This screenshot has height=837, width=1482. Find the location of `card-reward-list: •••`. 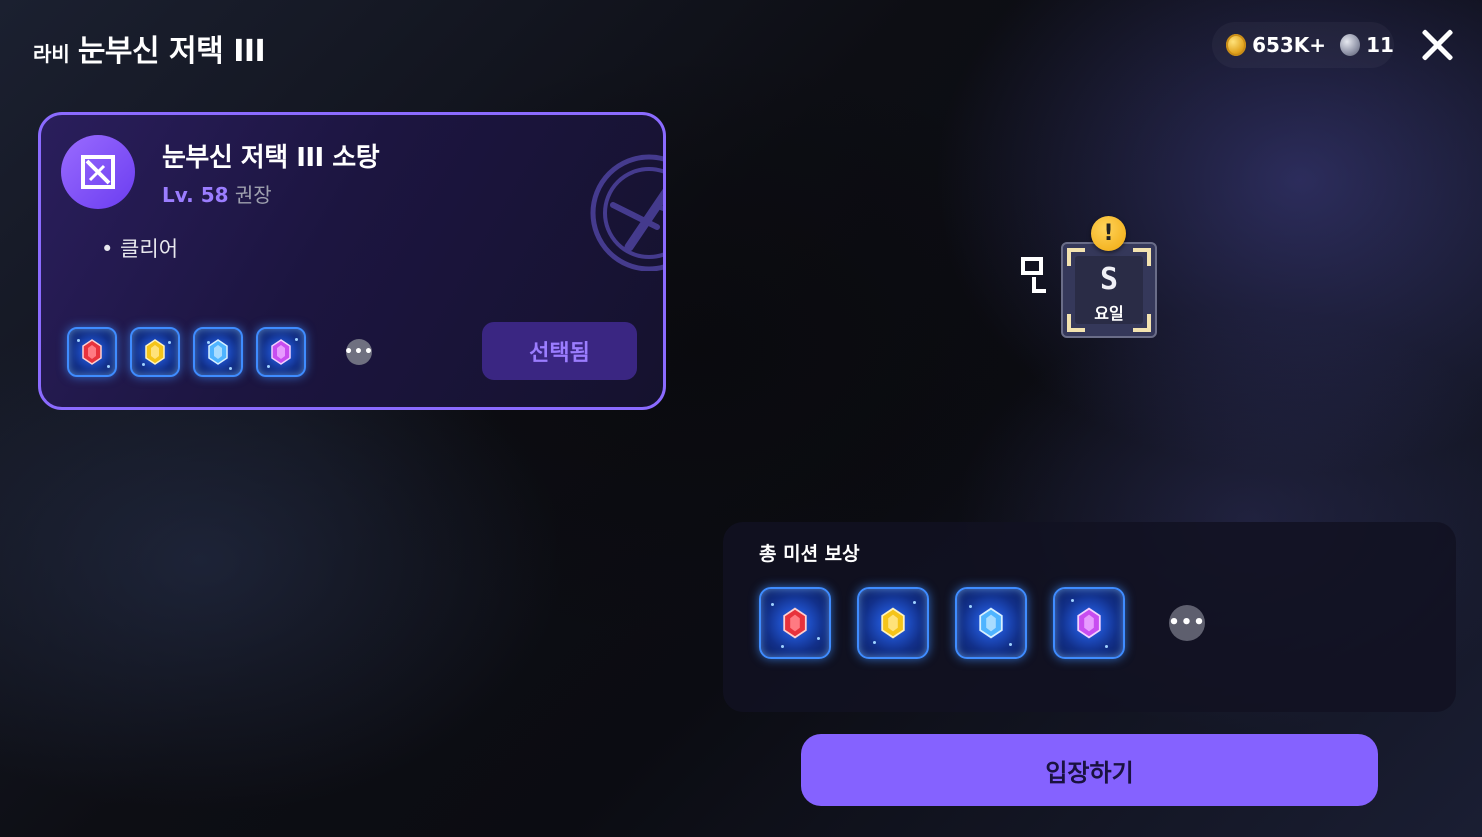

card-reward-list: ••• is located at coordinates (220, 352).